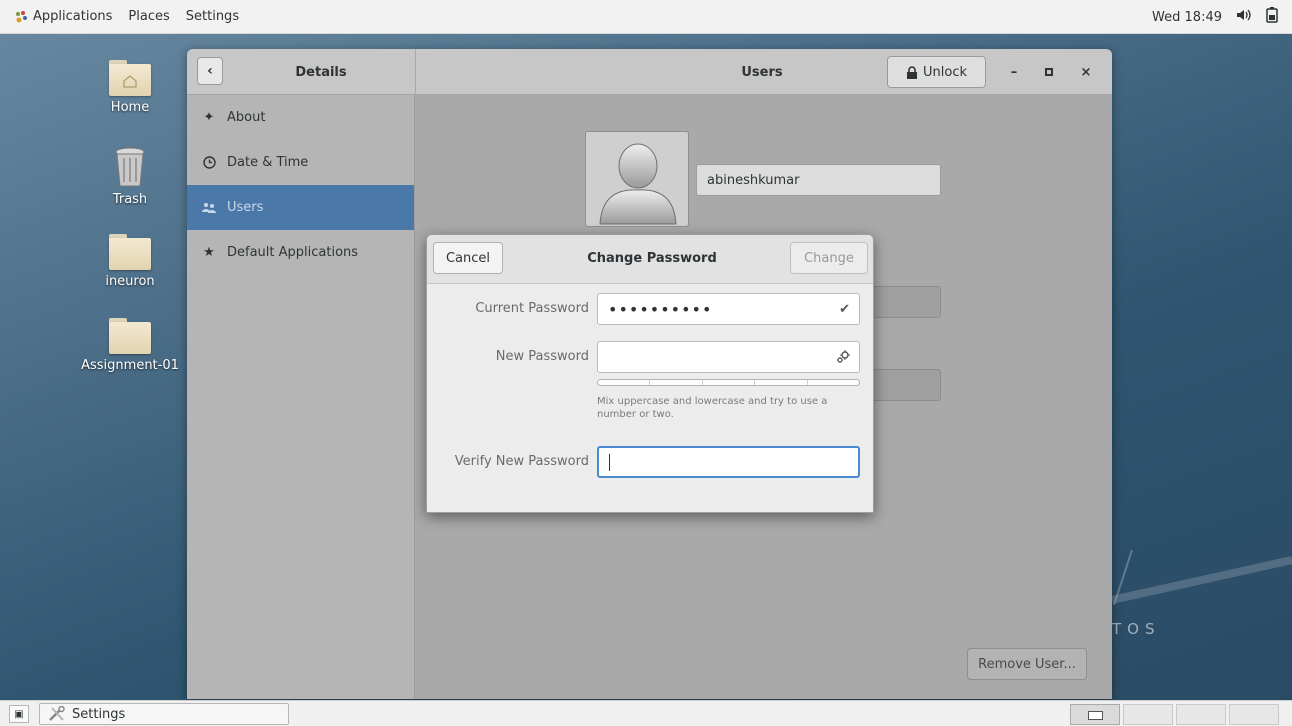 The image size is (1292, 726). I want to click on tools-icon, so click(57, 713).